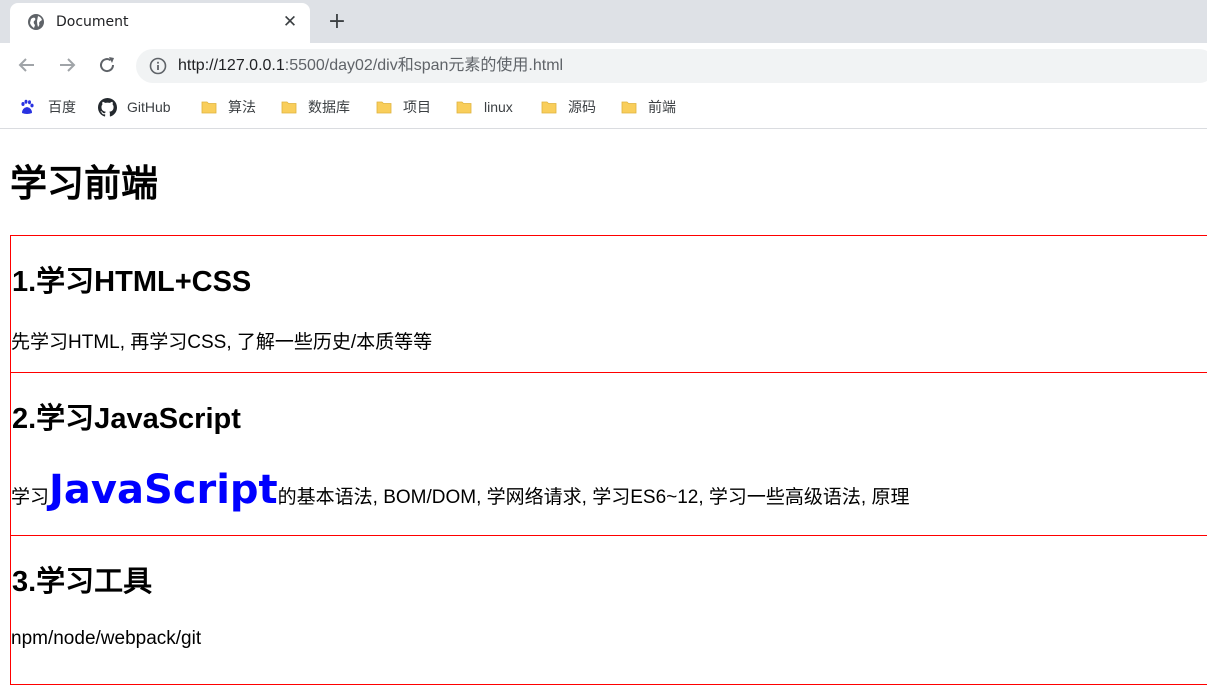 Image resolution: width=1207 pixels, height=685 pixels. What do you see at coordinates (158, 66) in the screenshot?
I see `info-icon` at bounding box center [158, 66].